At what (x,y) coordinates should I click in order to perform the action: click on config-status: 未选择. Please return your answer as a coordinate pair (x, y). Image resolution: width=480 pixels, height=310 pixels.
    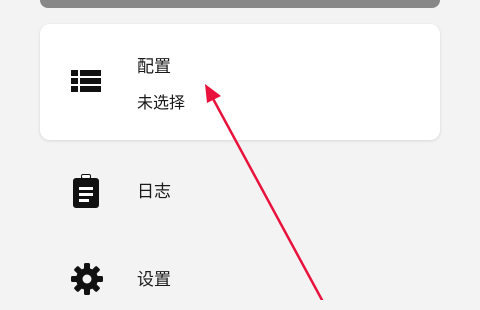
    Looking at the image, I should click on (161, 102).